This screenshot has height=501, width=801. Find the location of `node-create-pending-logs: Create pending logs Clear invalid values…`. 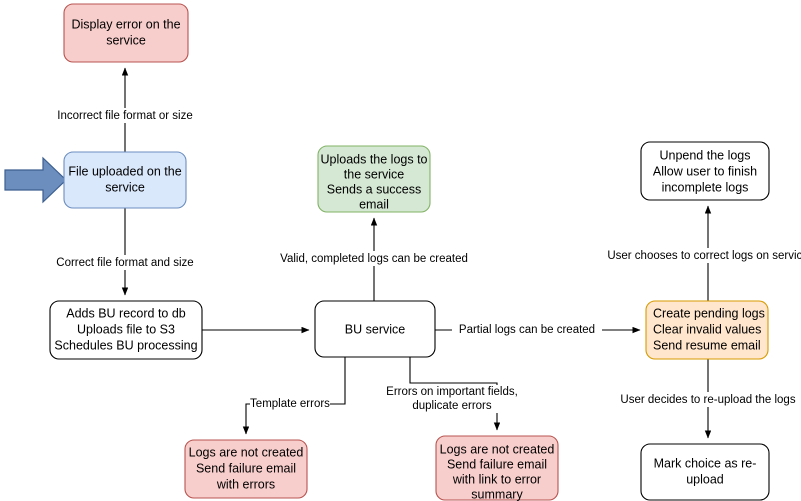

node-create-pending-logs: Create pending logs Clear invalid values… is located at coordinates (707, 330).